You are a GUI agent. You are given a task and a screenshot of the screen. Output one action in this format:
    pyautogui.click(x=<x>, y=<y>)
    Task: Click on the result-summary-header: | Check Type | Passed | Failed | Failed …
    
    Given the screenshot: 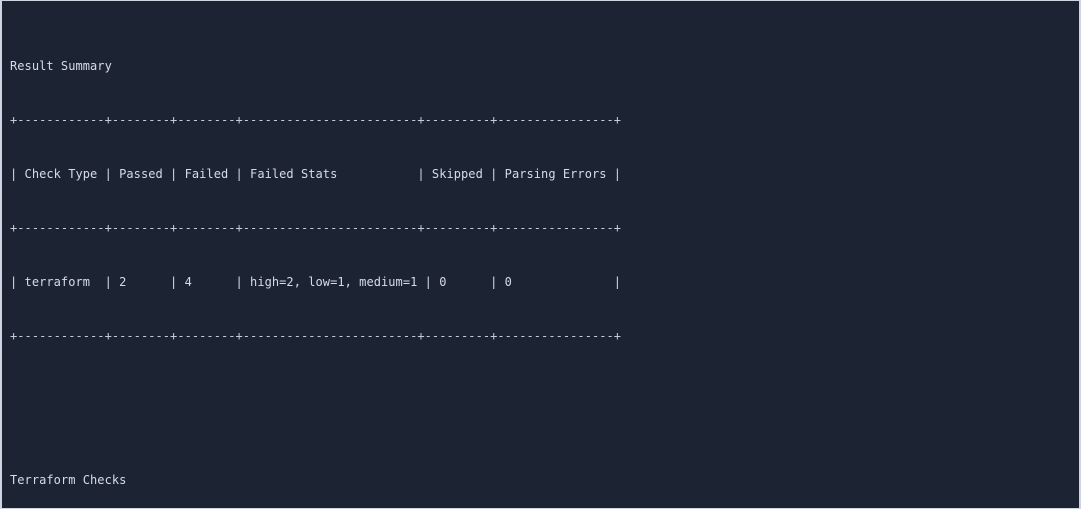 What is the action you would take?
    pyautogui.click(x=316, y=174)
    